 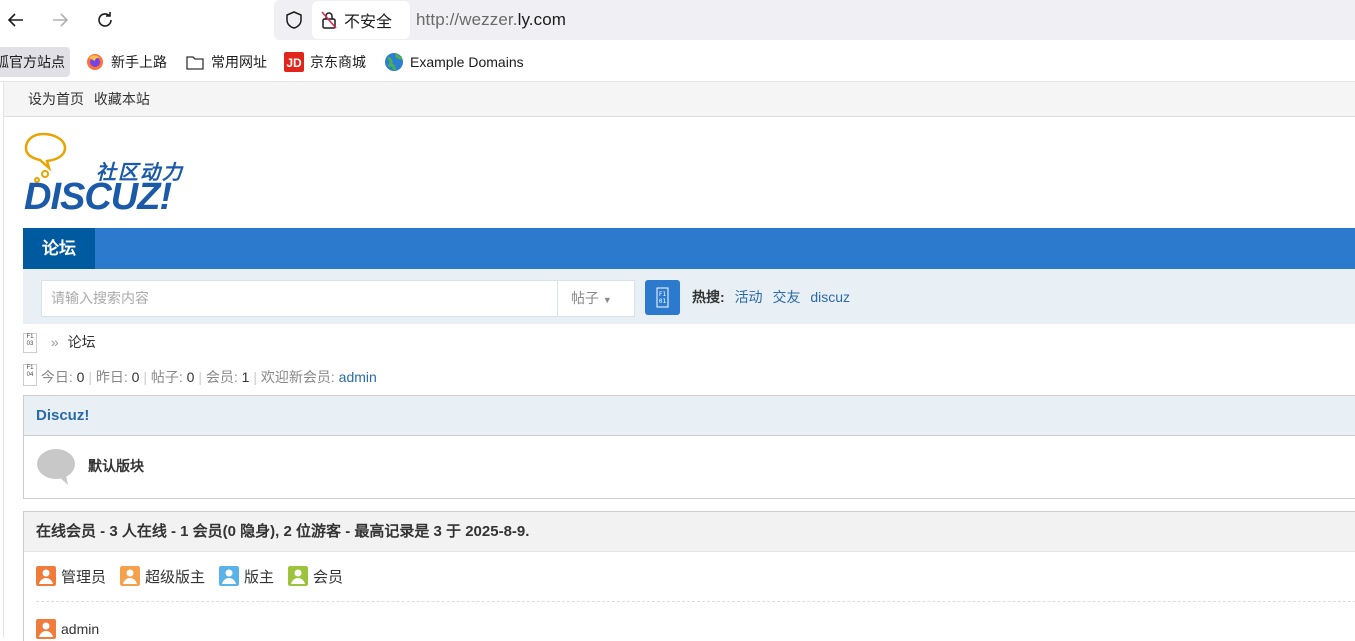 I want to click on legend-moderator: 版主, so click(x=246, y=576).